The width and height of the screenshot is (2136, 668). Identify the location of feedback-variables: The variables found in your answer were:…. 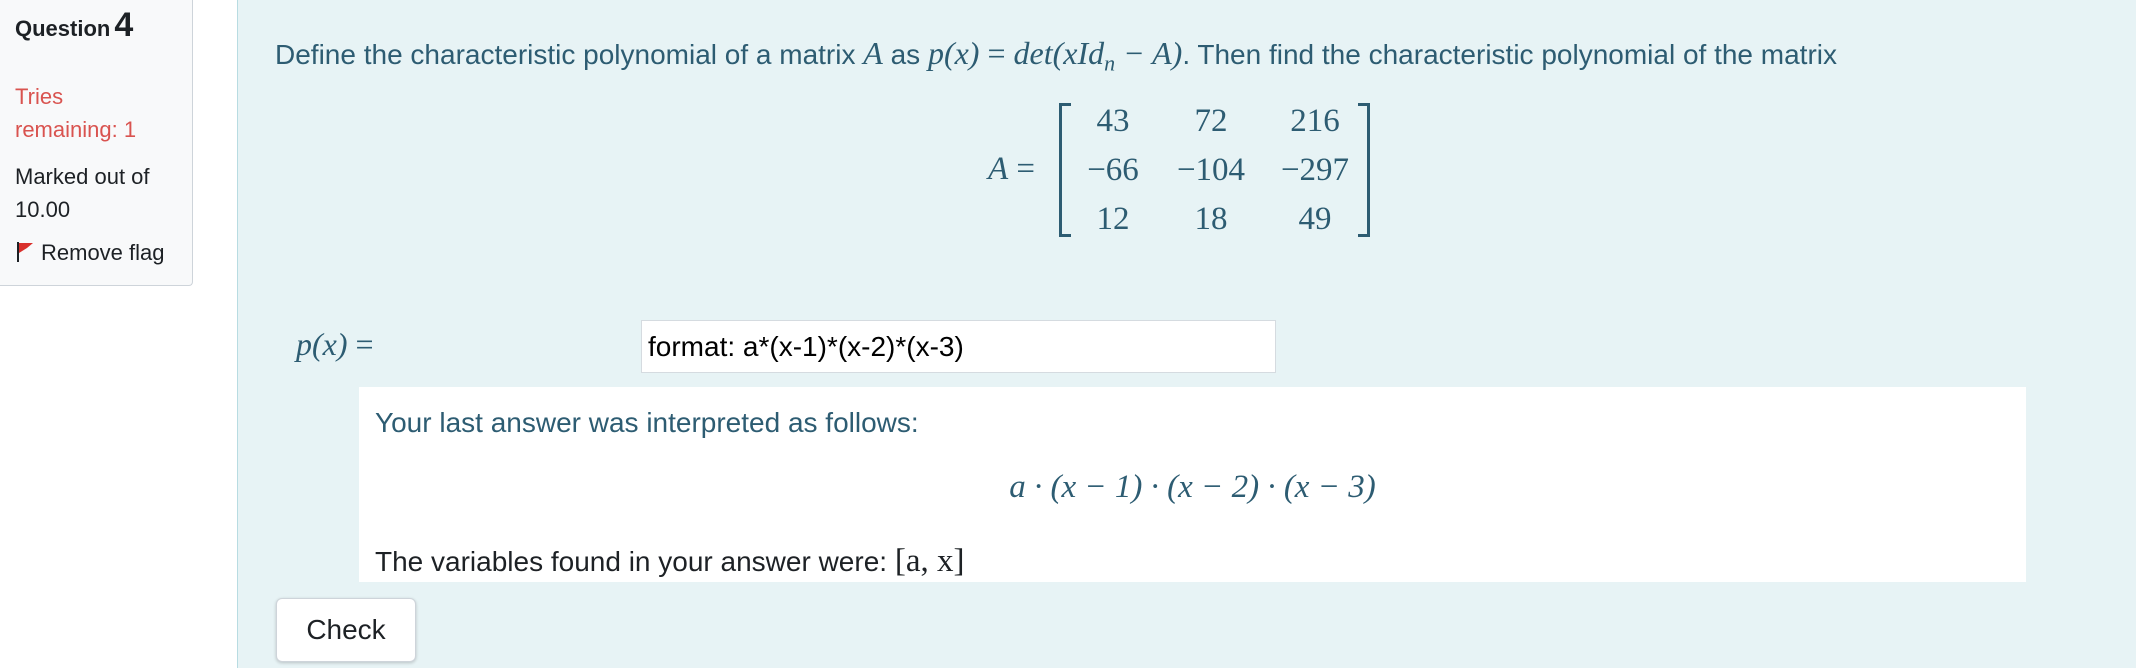
(669, 561).